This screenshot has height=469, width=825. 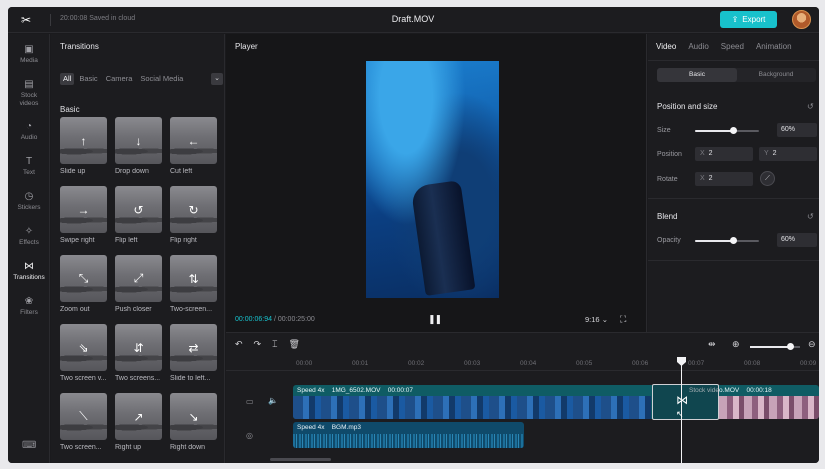 I want to click on split-icon: ⌶, so click(x=274, y=344).